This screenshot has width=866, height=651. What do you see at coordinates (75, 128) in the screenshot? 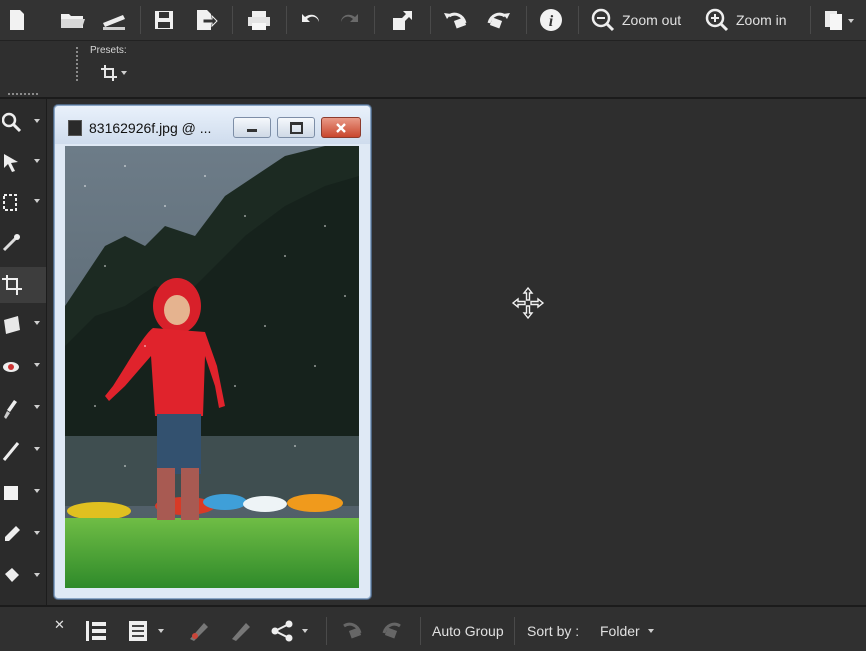
I see `image-file-icon` at bounding box center [75, 128].